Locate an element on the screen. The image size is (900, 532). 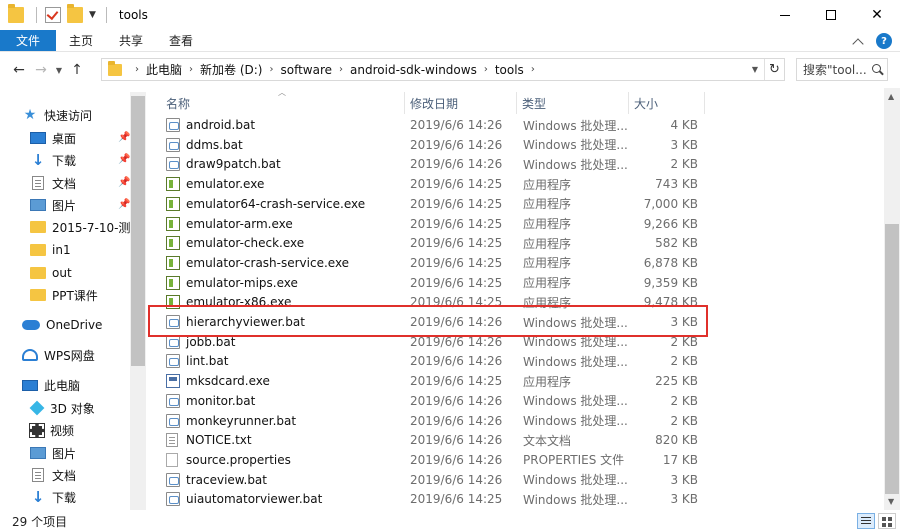
minimize-icon is located at coordinates (785, 15).